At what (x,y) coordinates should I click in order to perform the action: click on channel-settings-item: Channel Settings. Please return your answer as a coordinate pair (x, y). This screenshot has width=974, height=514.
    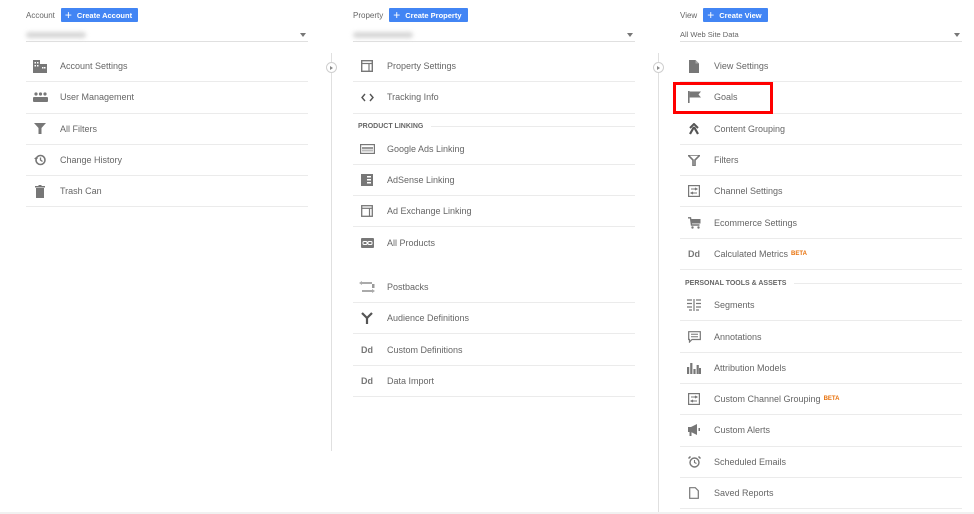
    Looking at the image, I should click on (821, 192).